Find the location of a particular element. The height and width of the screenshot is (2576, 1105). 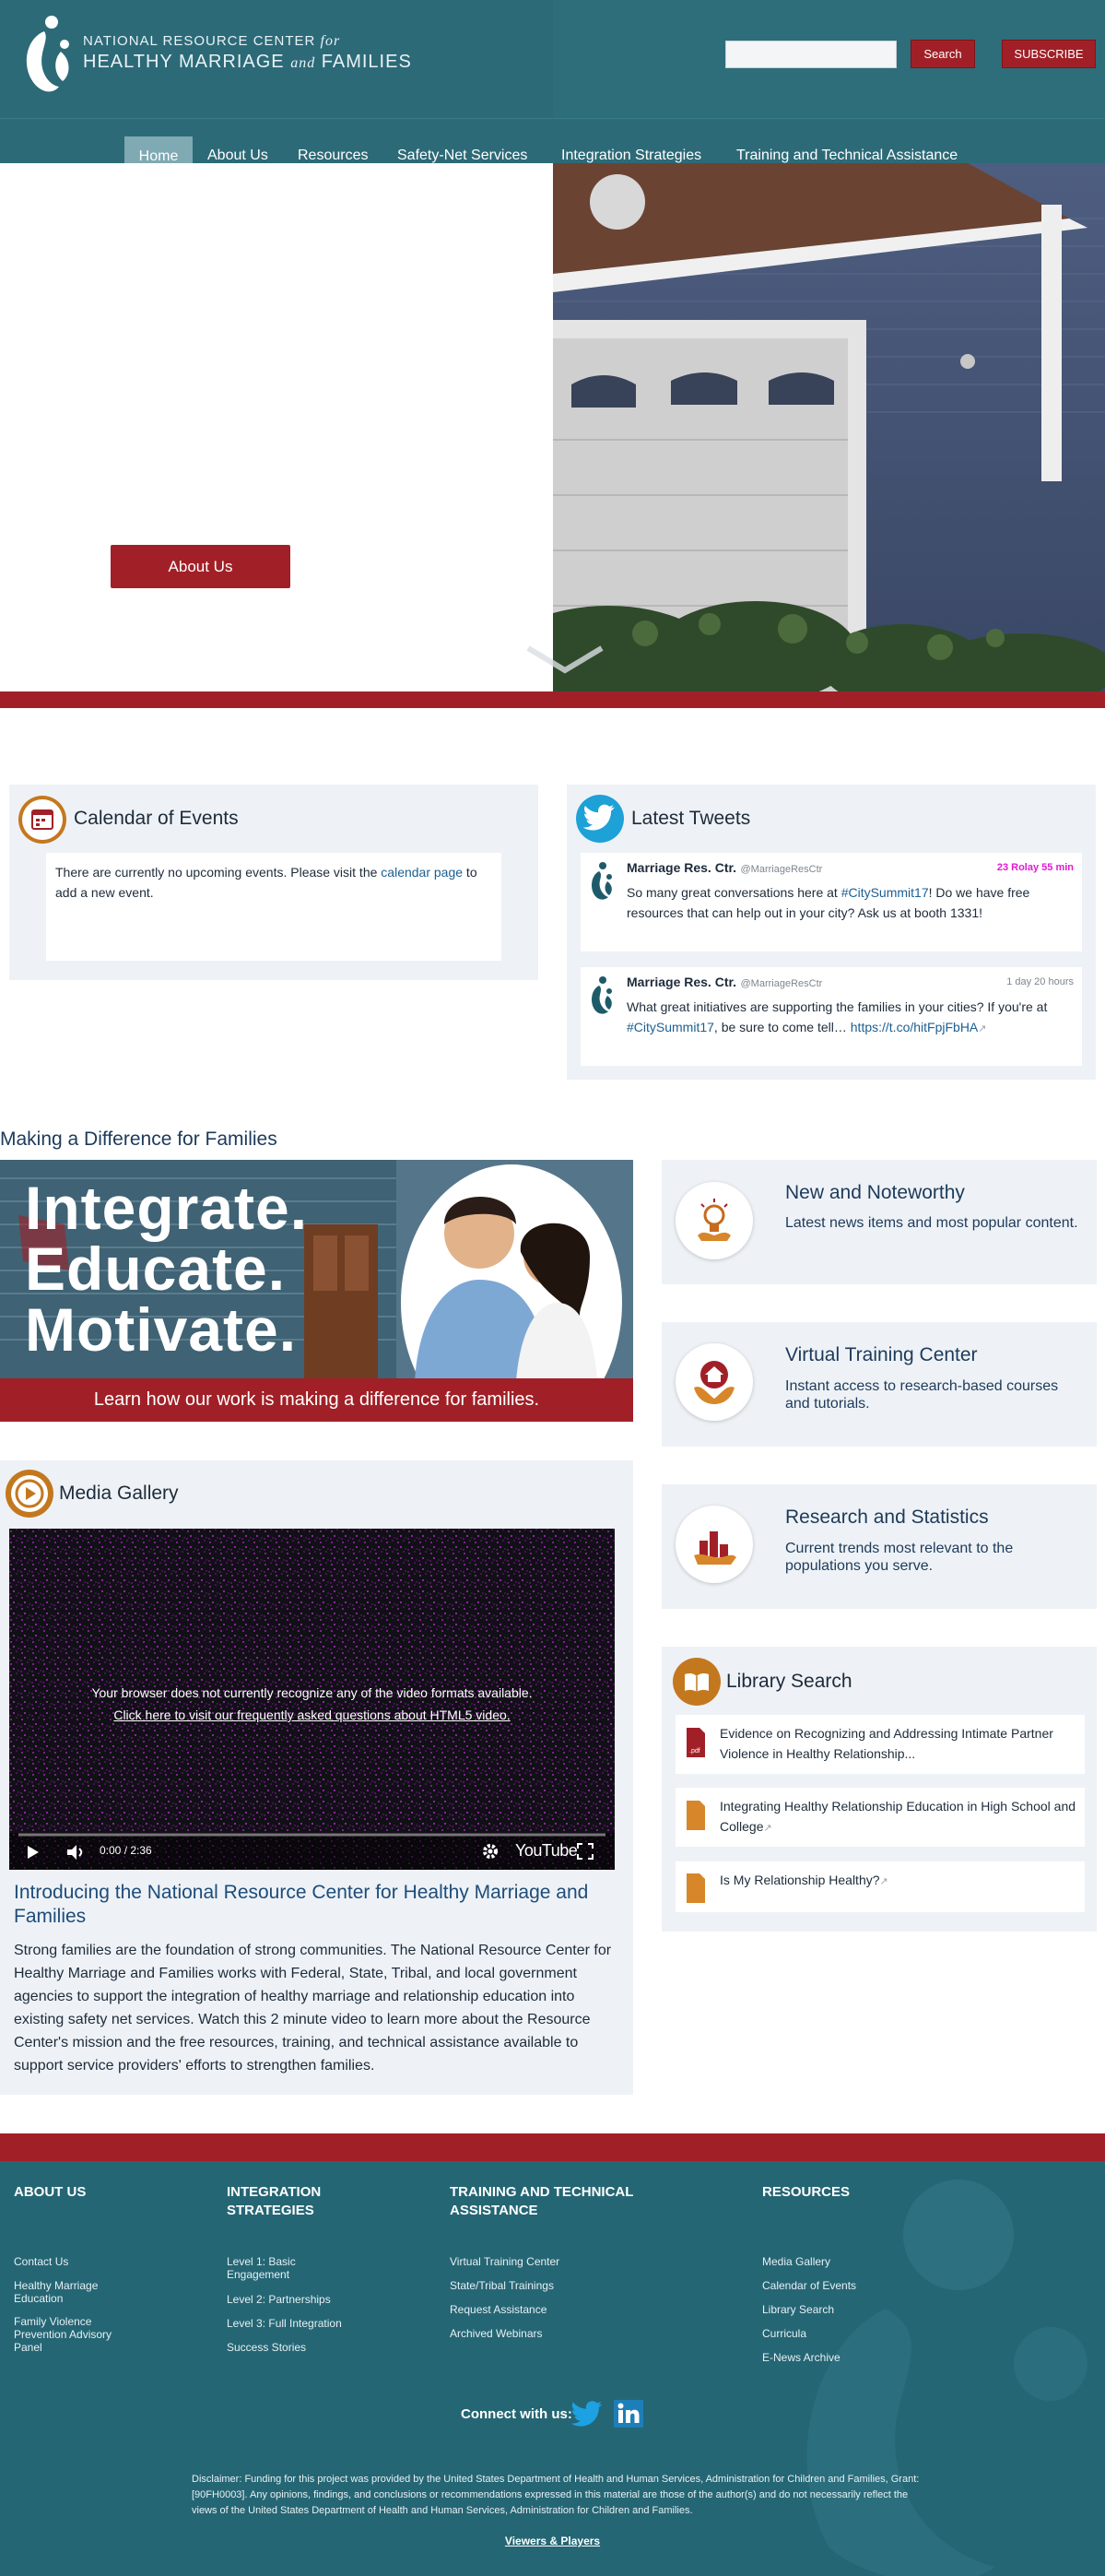

banner-word: Educate. is located at coordinates (156, 1269).